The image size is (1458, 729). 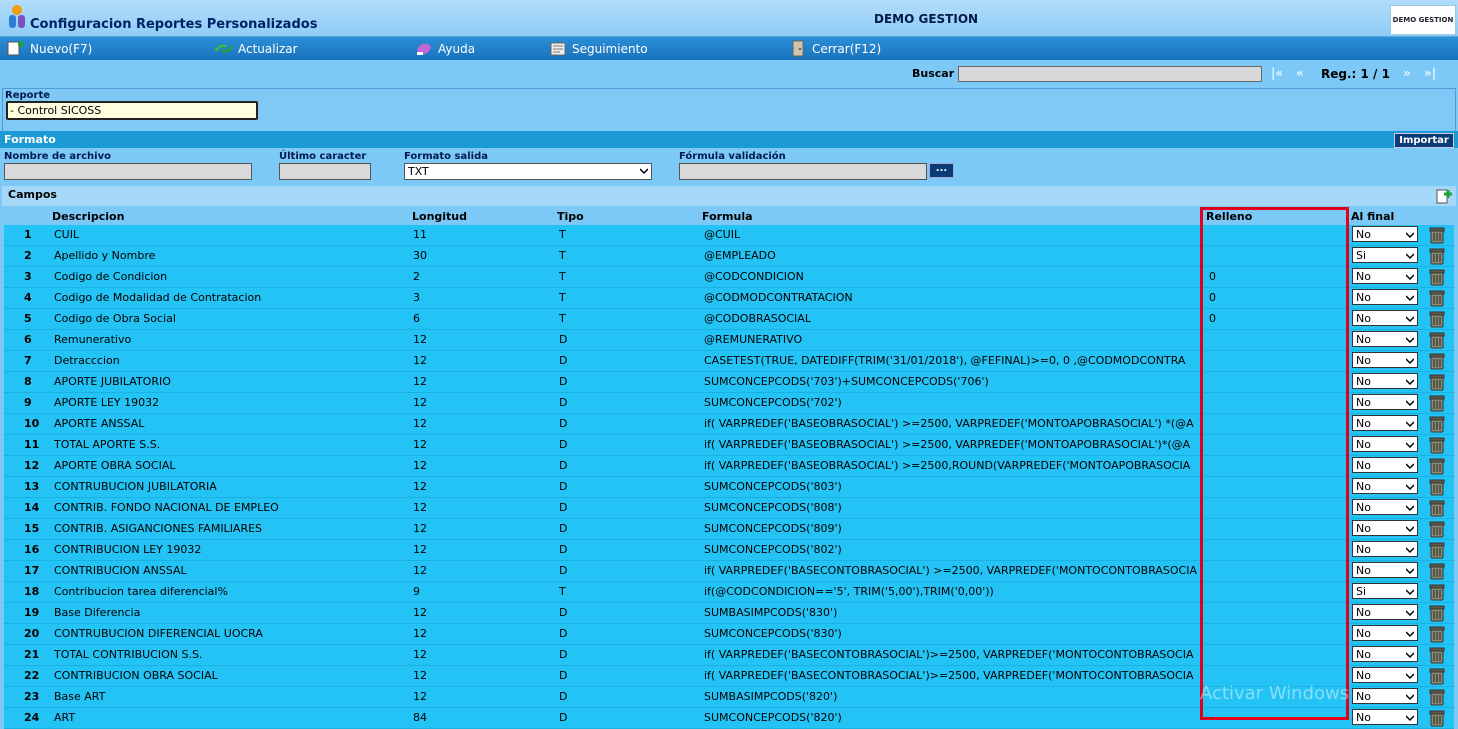 I want to click on nombre-archivo-input, so click(x=128, y=171).